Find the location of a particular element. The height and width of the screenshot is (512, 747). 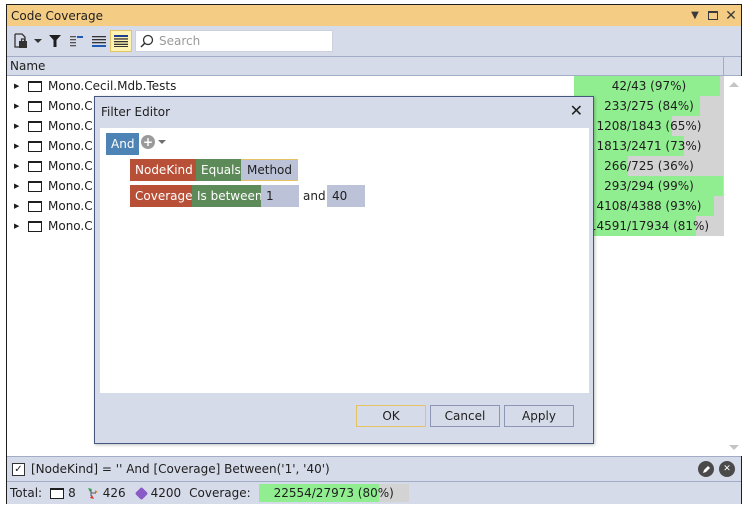

plus-icon: + is located at coordinates (148, 142).